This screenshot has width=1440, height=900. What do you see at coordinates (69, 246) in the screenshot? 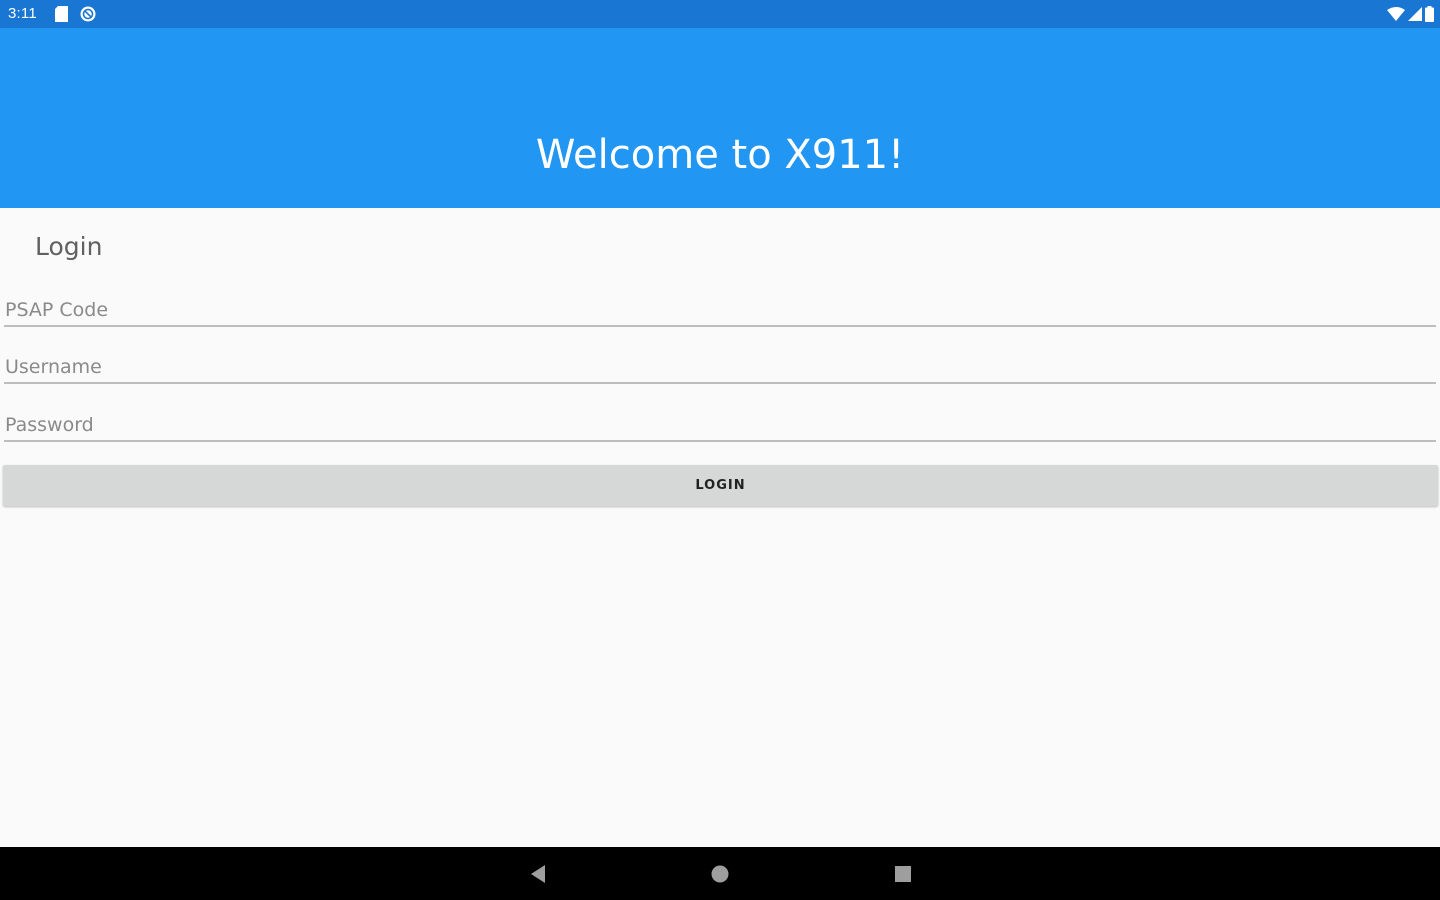
I see `login-heading: Login` at bounding box center [69, 246].